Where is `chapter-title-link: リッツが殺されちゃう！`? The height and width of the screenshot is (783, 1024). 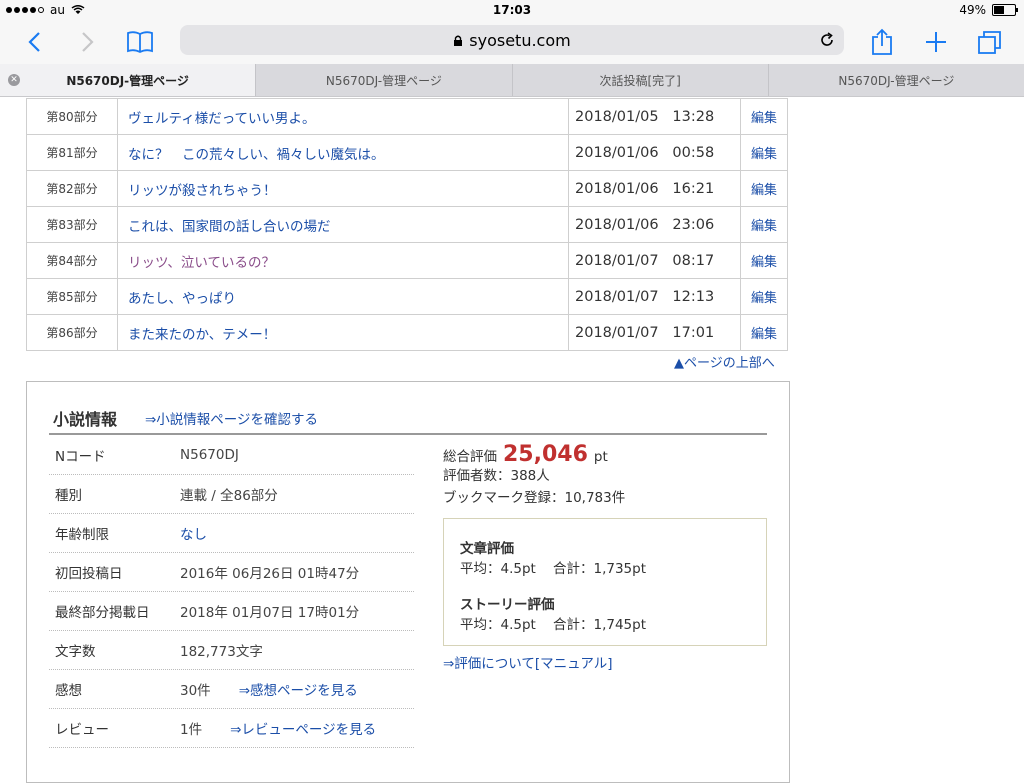 chapter-title-link: リッツが殺されちゃう！ is located at coordinates (343, 188).